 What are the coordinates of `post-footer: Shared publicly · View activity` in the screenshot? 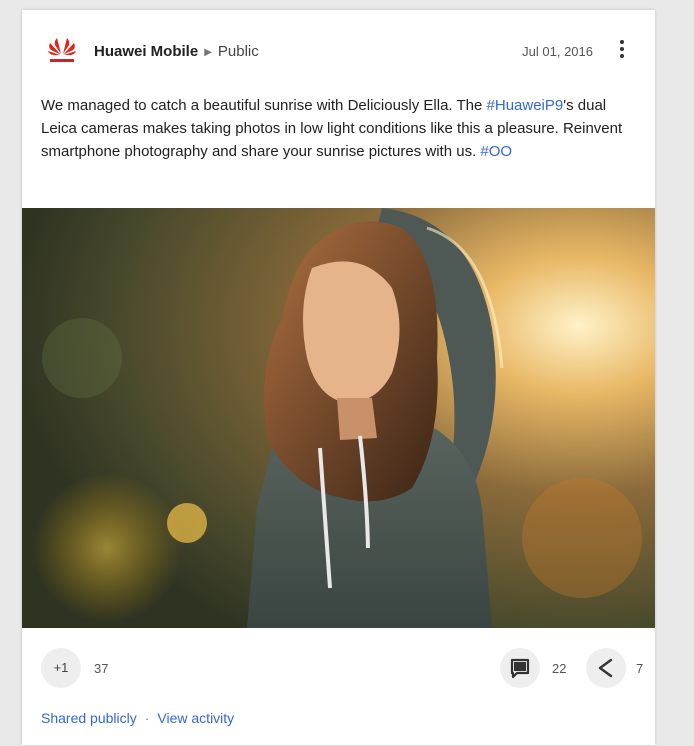 It's located at (137, 718).